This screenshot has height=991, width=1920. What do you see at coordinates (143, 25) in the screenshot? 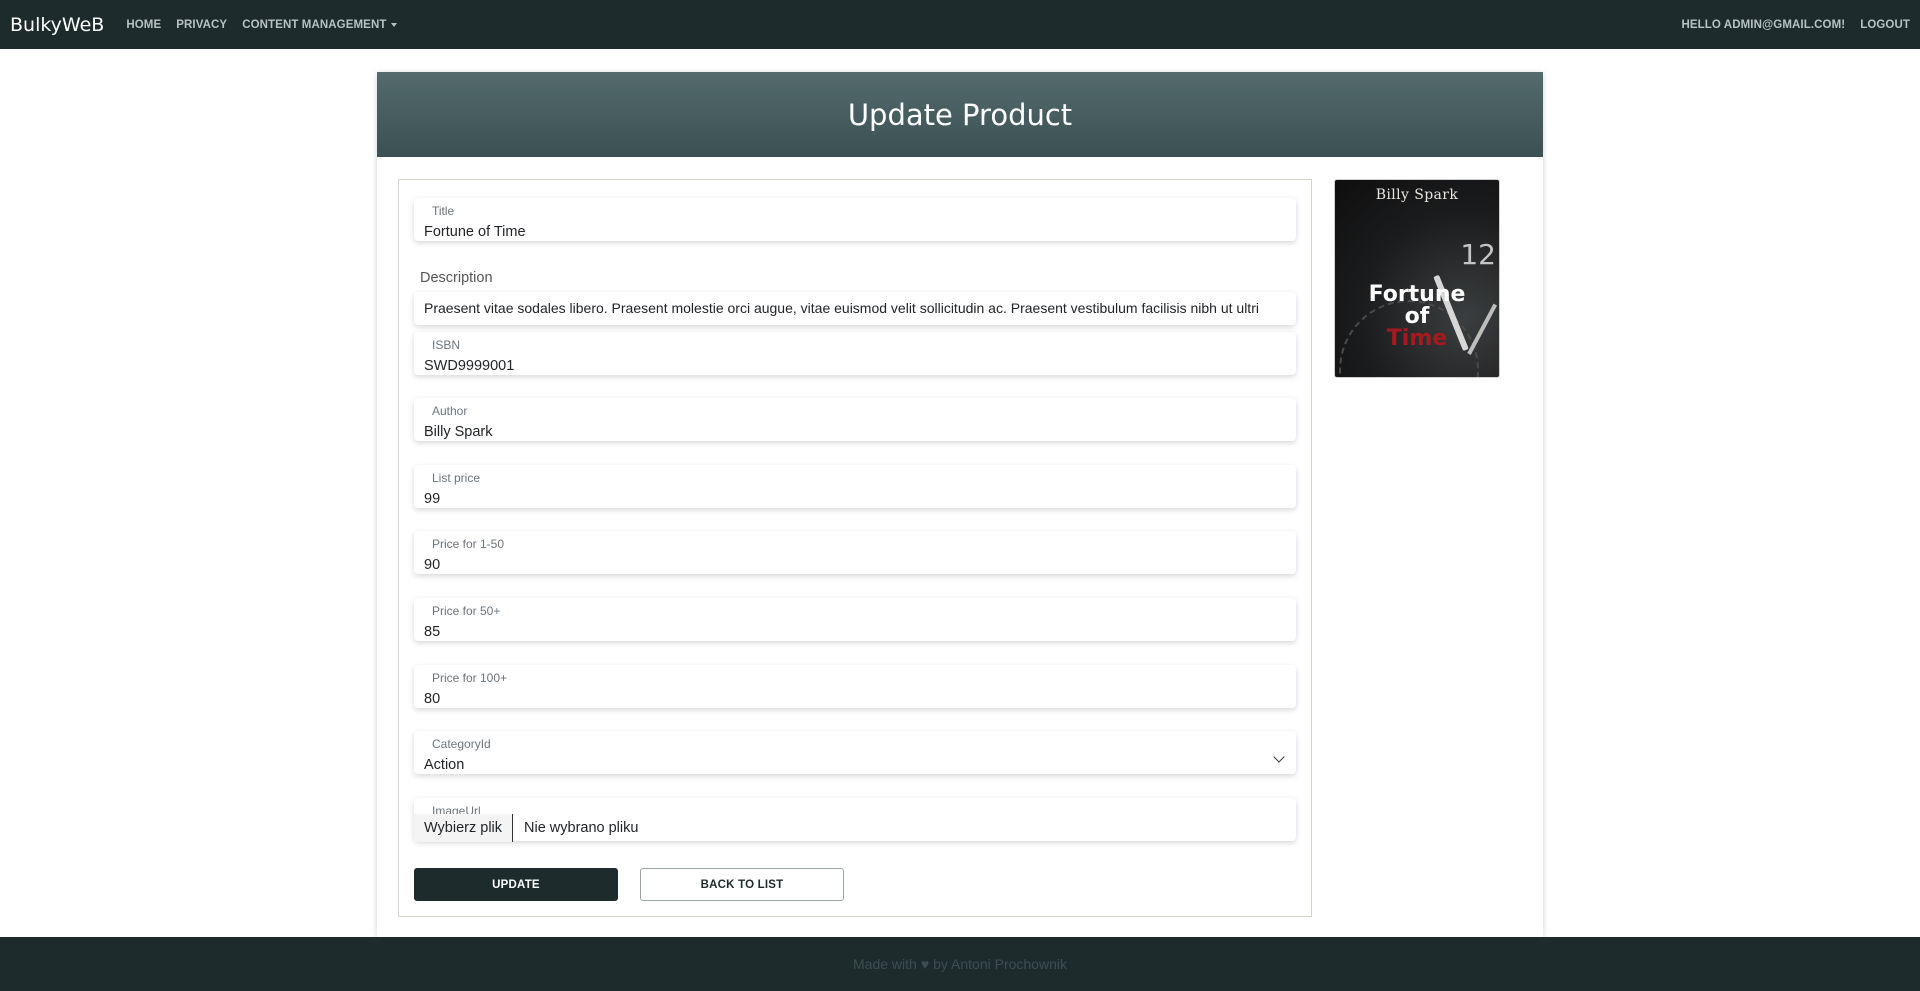
I see `nav-home: HOME` at bounding box center [143, 25].